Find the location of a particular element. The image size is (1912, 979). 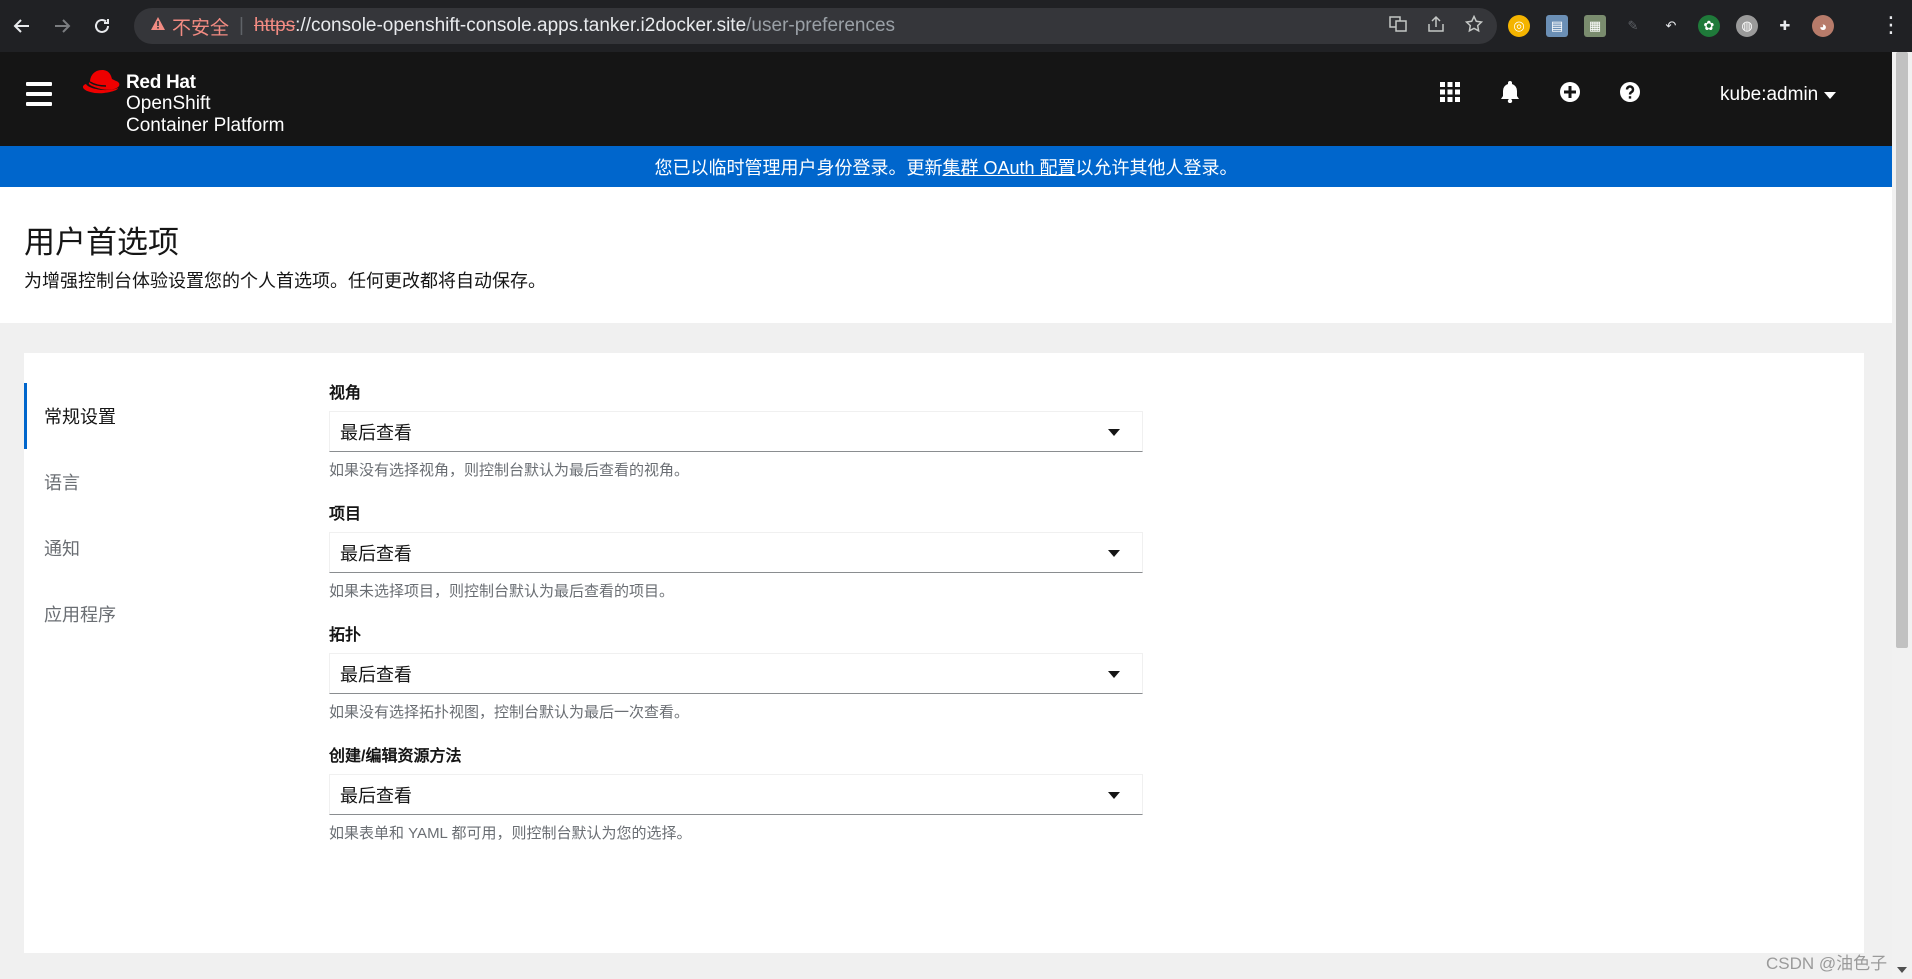

field-label: 创建/编辑资源方法 is located at coordinates (395, 756).